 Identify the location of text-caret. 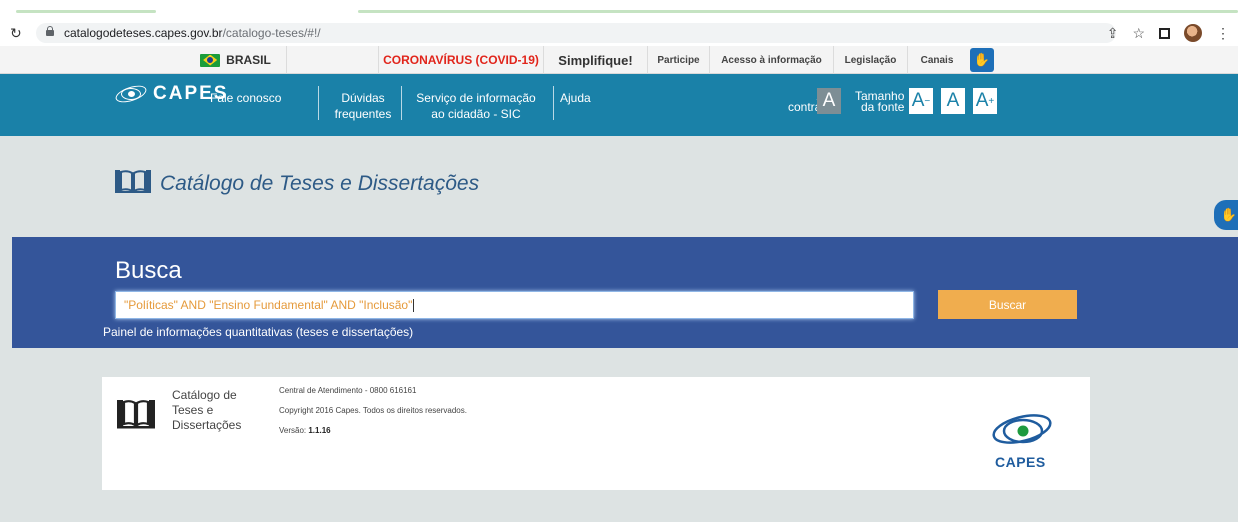
(414, 305).